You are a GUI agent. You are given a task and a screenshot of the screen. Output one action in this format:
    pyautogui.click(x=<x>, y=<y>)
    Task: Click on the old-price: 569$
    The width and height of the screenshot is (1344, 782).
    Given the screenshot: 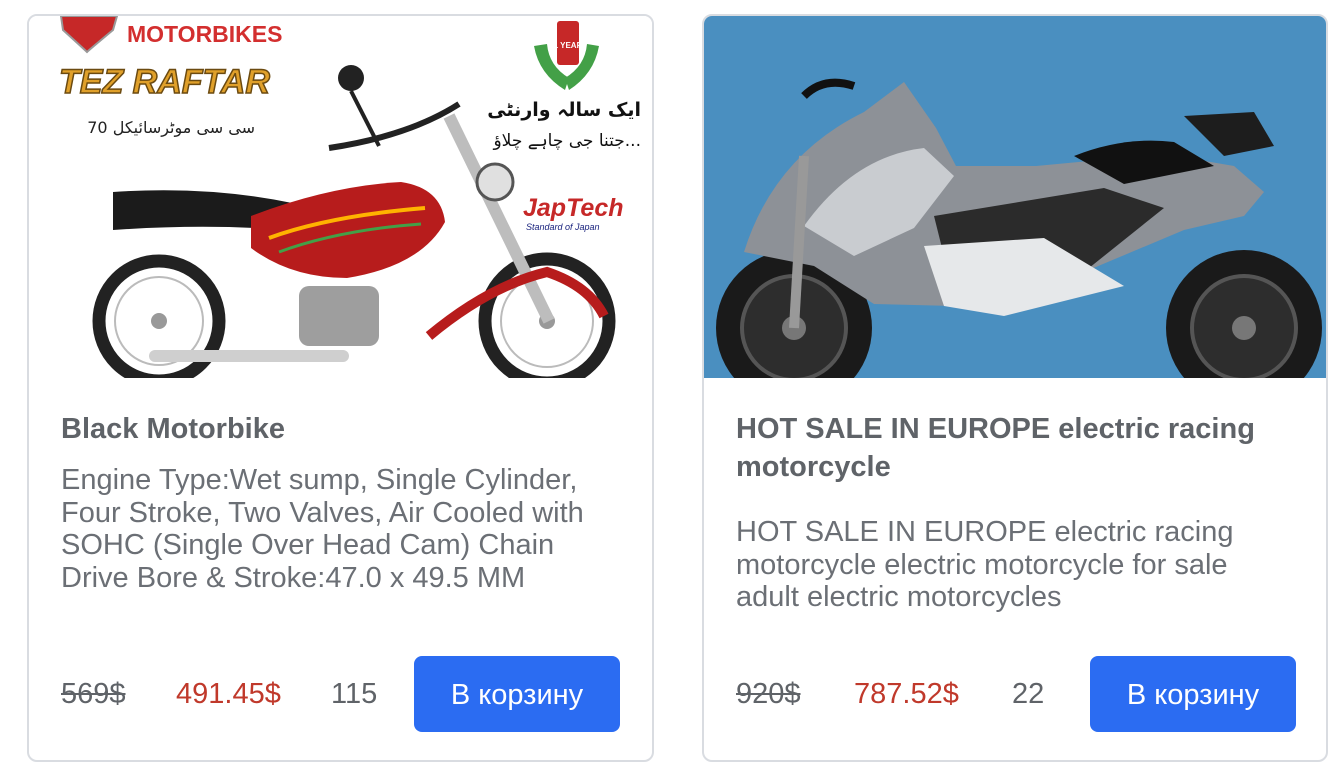 What is the action you would take?
    pyautogui.click(x=93, y=694)
    